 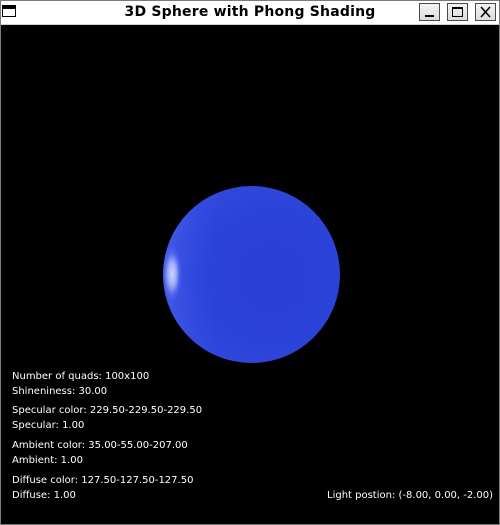 I want to click on maximize-icon, so click(x=457, y=12).